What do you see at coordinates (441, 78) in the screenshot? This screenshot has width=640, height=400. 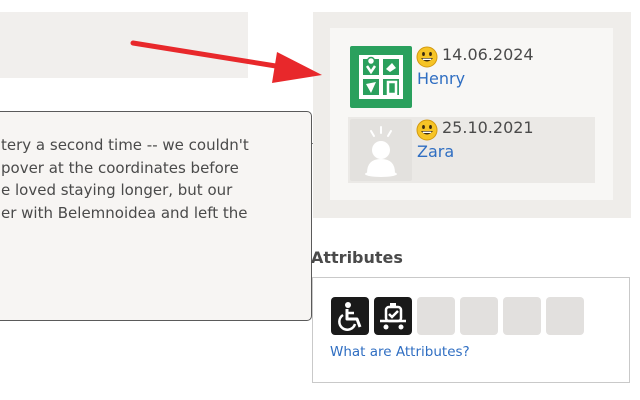 I see `log-user-link: Henry` at bounding box center [441, 78].